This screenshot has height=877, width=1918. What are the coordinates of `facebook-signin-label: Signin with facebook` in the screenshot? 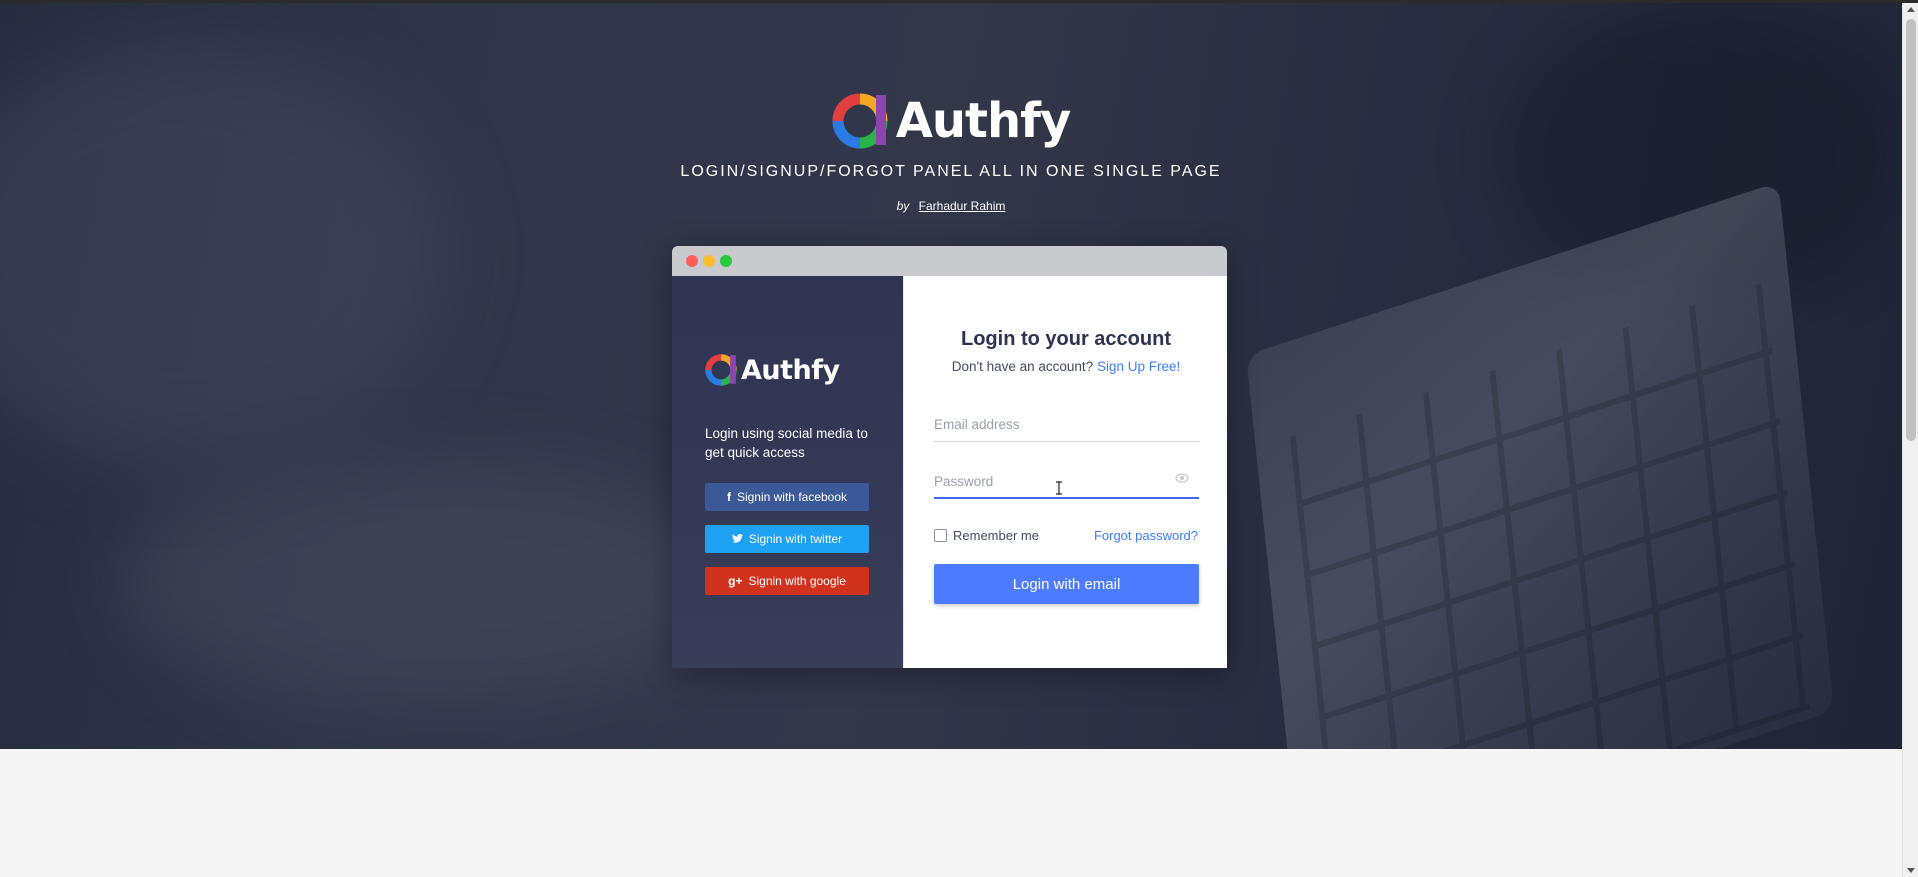 It's located at (792, 497).